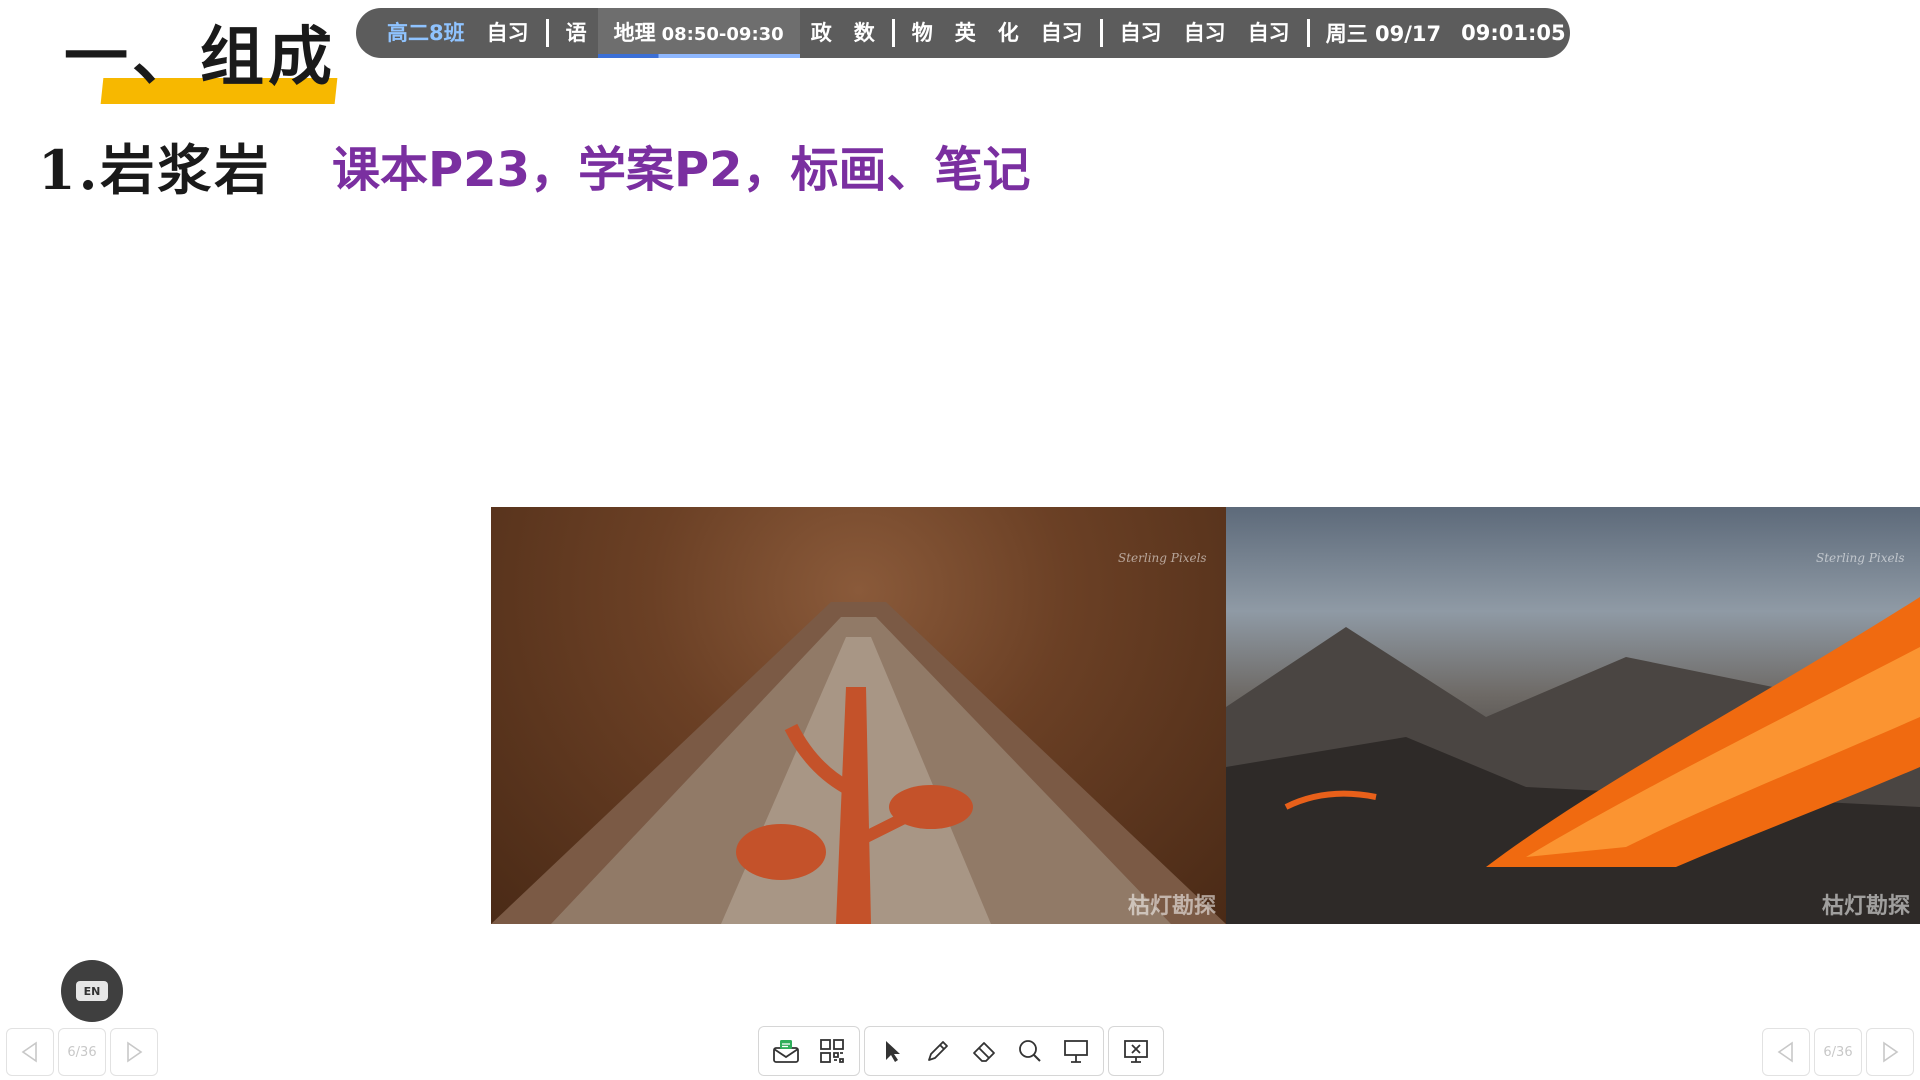  What do you see at coordinates (864, 33) in the screenshot?
I see `schedule-item: 数` at bounding box center [864, 33].